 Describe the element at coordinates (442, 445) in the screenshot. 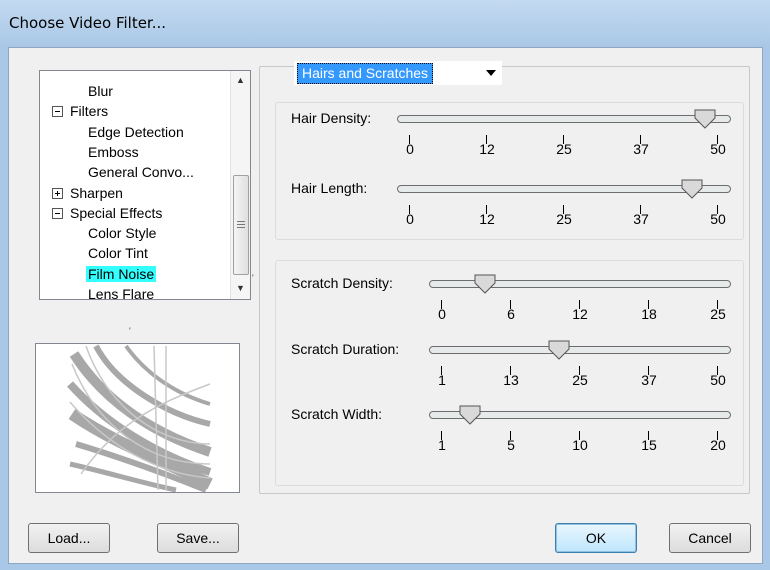

I see `scratch-width-tick-label: 1` at that location.